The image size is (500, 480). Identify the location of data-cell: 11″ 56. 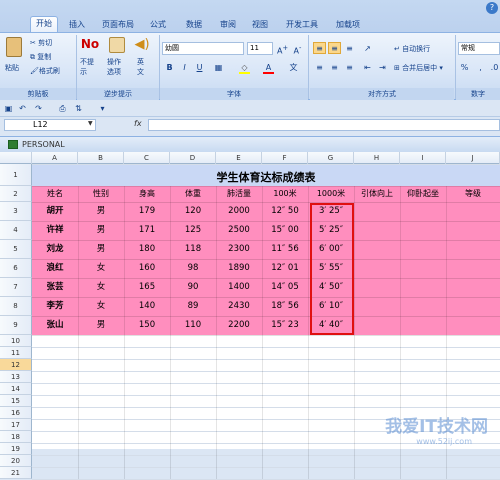
(285, 249).